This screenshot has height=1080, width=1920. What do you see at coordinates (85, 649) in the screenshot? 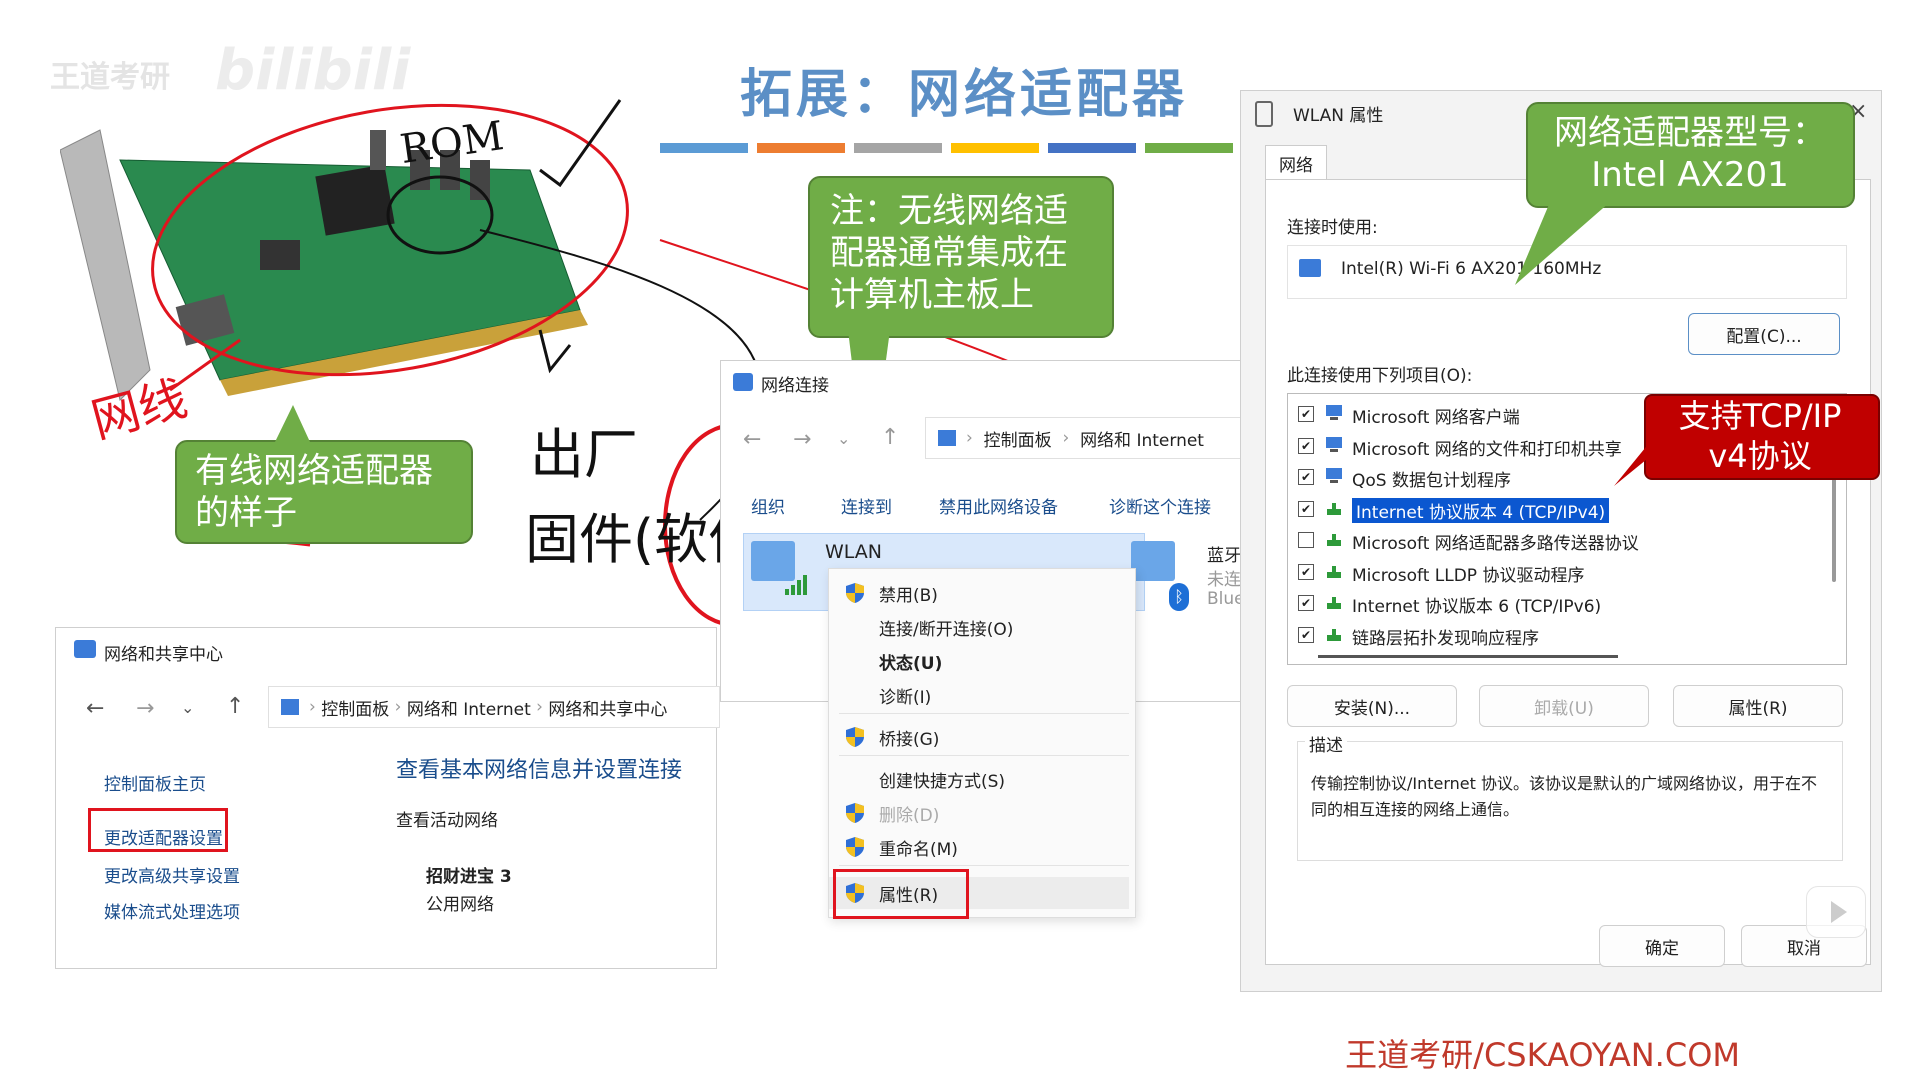
I see `network-window-icon` at bounding box center [85, 649].